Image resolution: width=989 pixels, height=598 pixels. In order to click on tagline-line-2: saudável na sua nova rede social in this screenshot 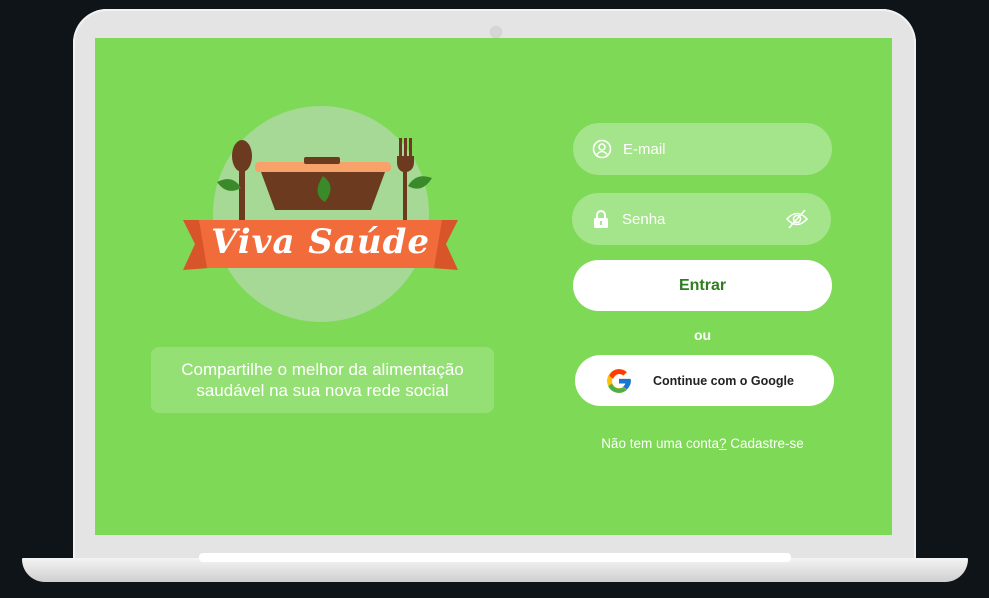, I will do `click(322, 390)`.